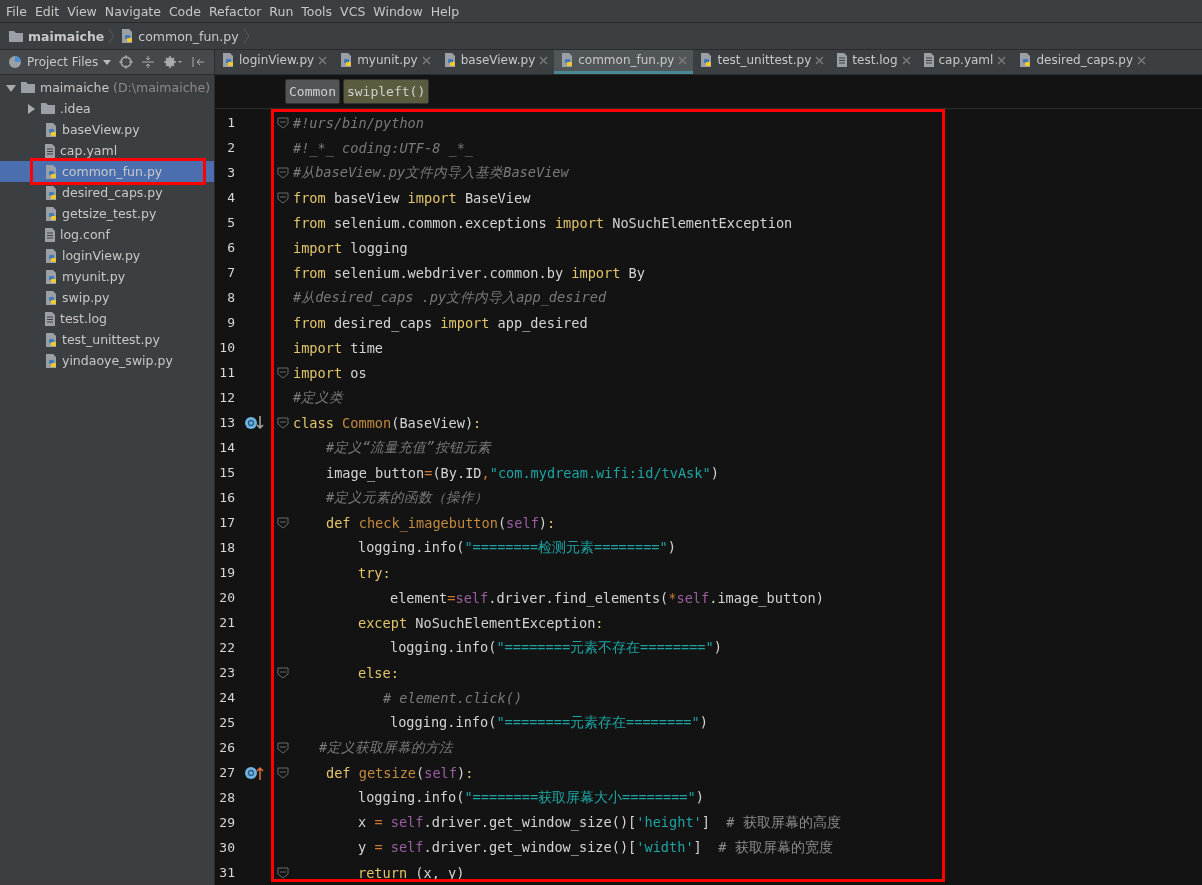  What do you see at coordinates (107, 318) in the screenshot?
I see `tree-row: test.log` at bounding box center [107, 318].